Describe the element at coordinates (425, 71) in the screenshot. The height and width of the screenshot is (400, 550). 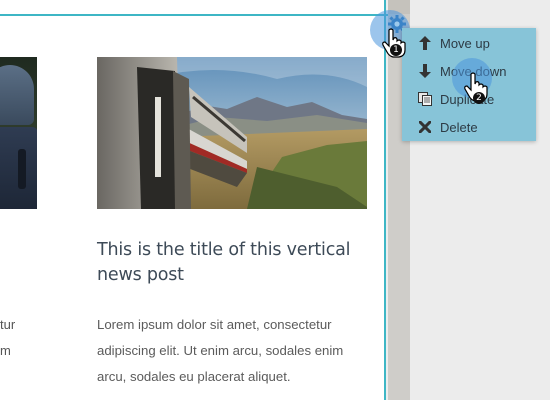
I see `arrow-down-icon` at that location.